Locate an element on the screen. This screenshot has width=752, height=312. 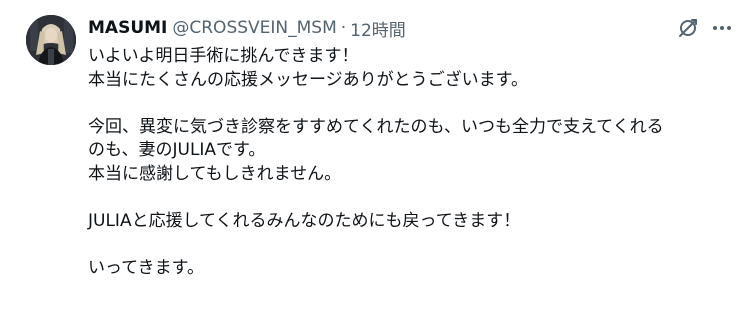
tweet-text-line: いよいよ明日手術に挑んできます！ is located at coordinates (223, 56).